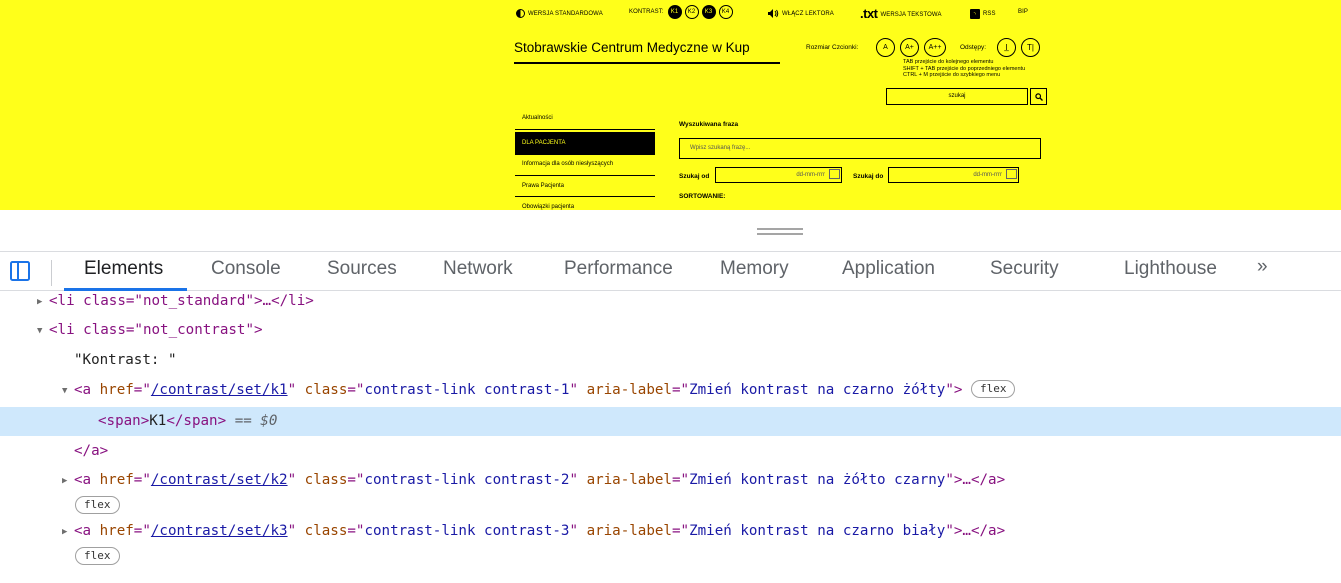  What do you see at coordinates (909, 47) in the screenshot?
I see `font-larger-button: A+` at bounding box center [909, 47].